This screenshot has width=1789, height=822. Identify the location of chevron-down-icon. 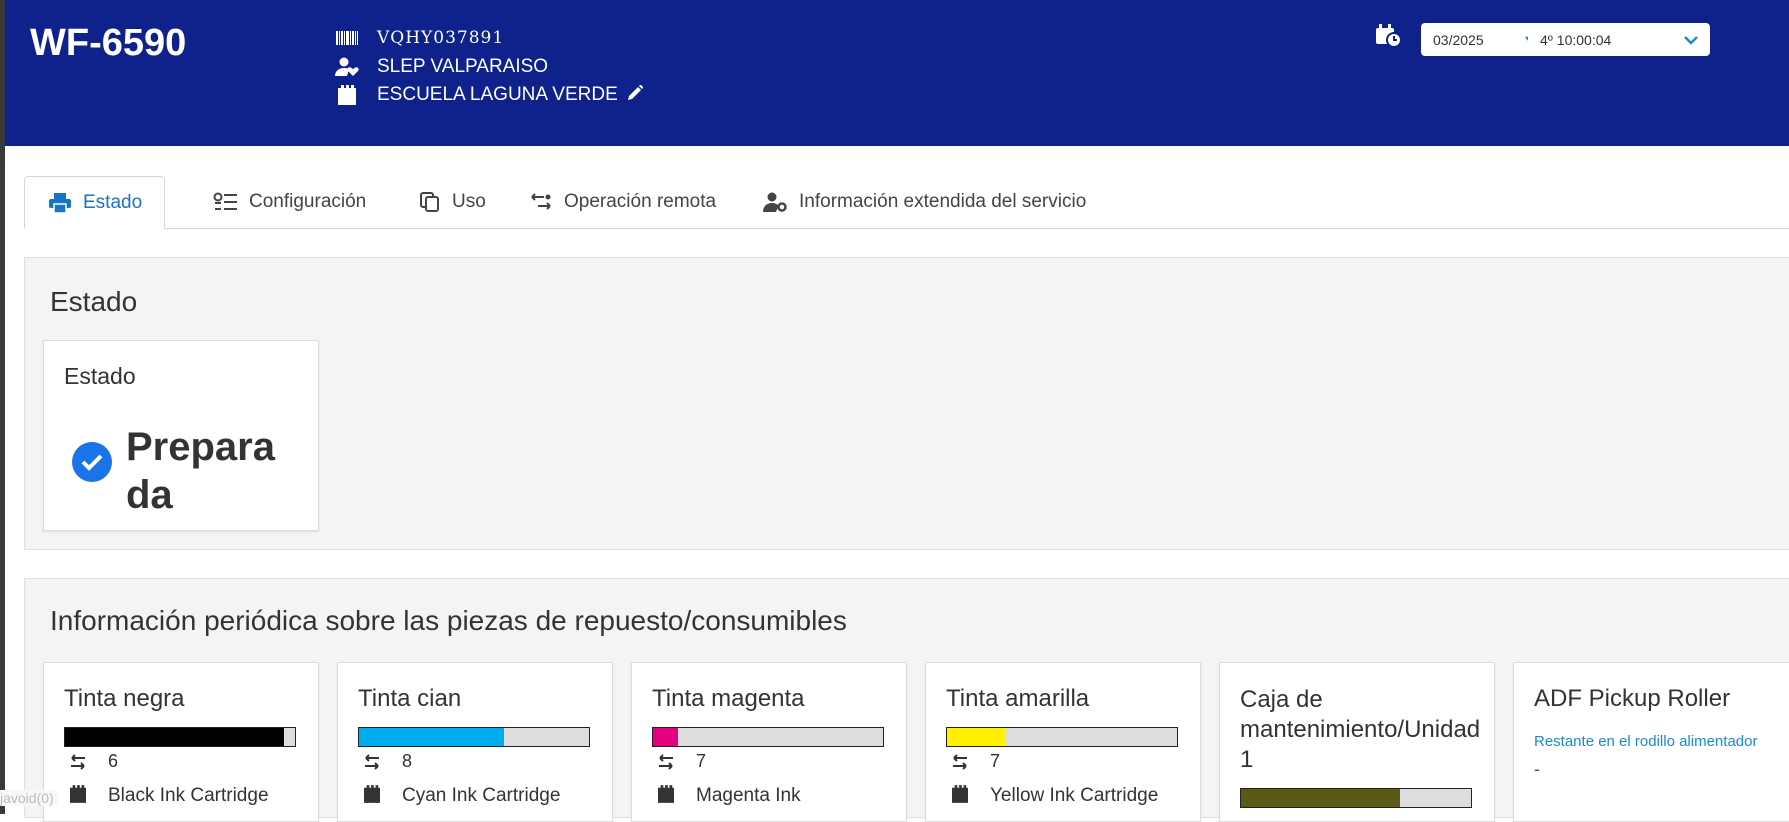
(1691, 40).